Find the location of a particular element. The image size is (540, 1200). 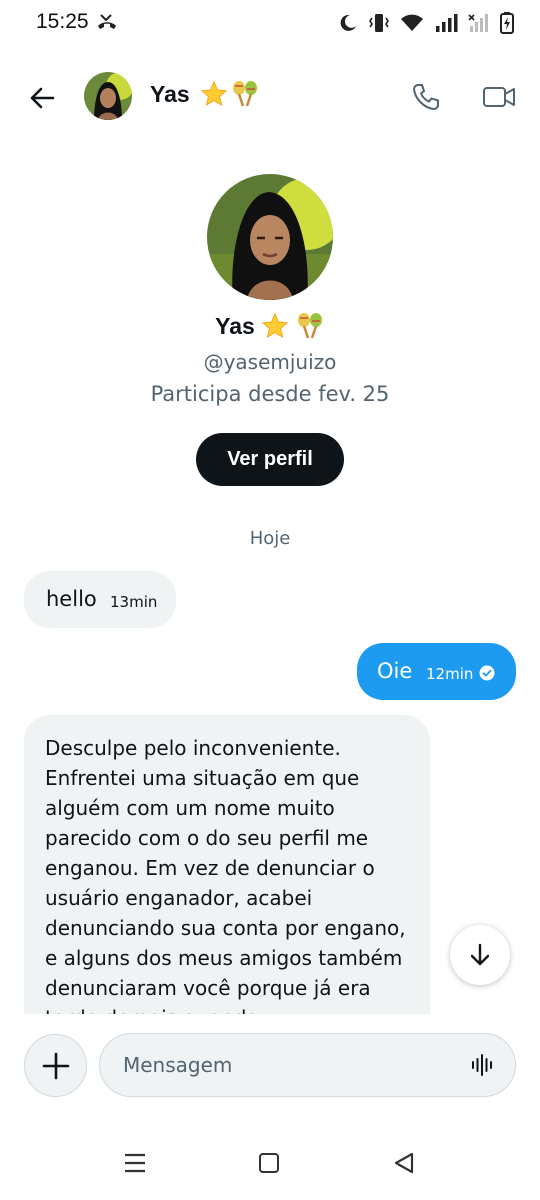

phone-icon is located at coordinates (425, 97).